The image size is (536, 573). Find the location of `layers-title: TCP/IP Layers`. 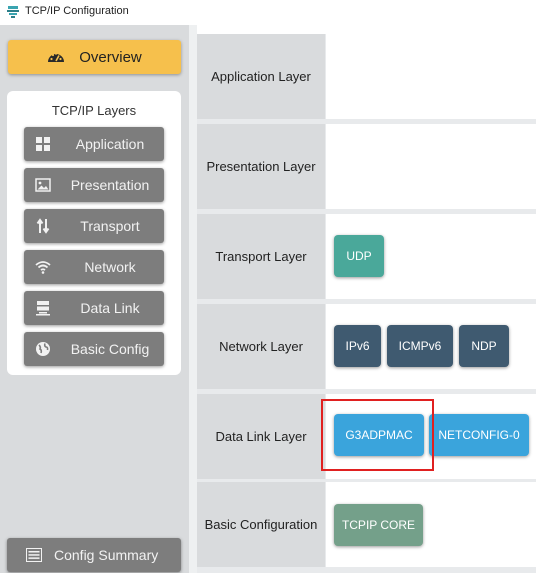

layers-title: TCP/IP Layers is located at coordinates (94, 110).